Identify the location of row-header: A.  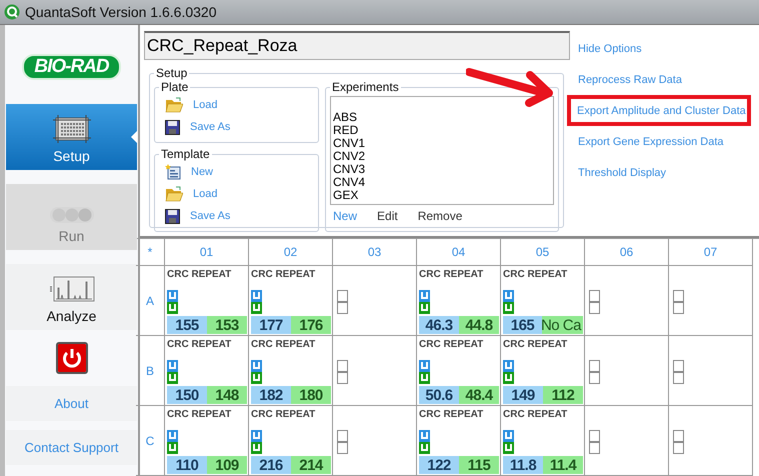
(150, 301).